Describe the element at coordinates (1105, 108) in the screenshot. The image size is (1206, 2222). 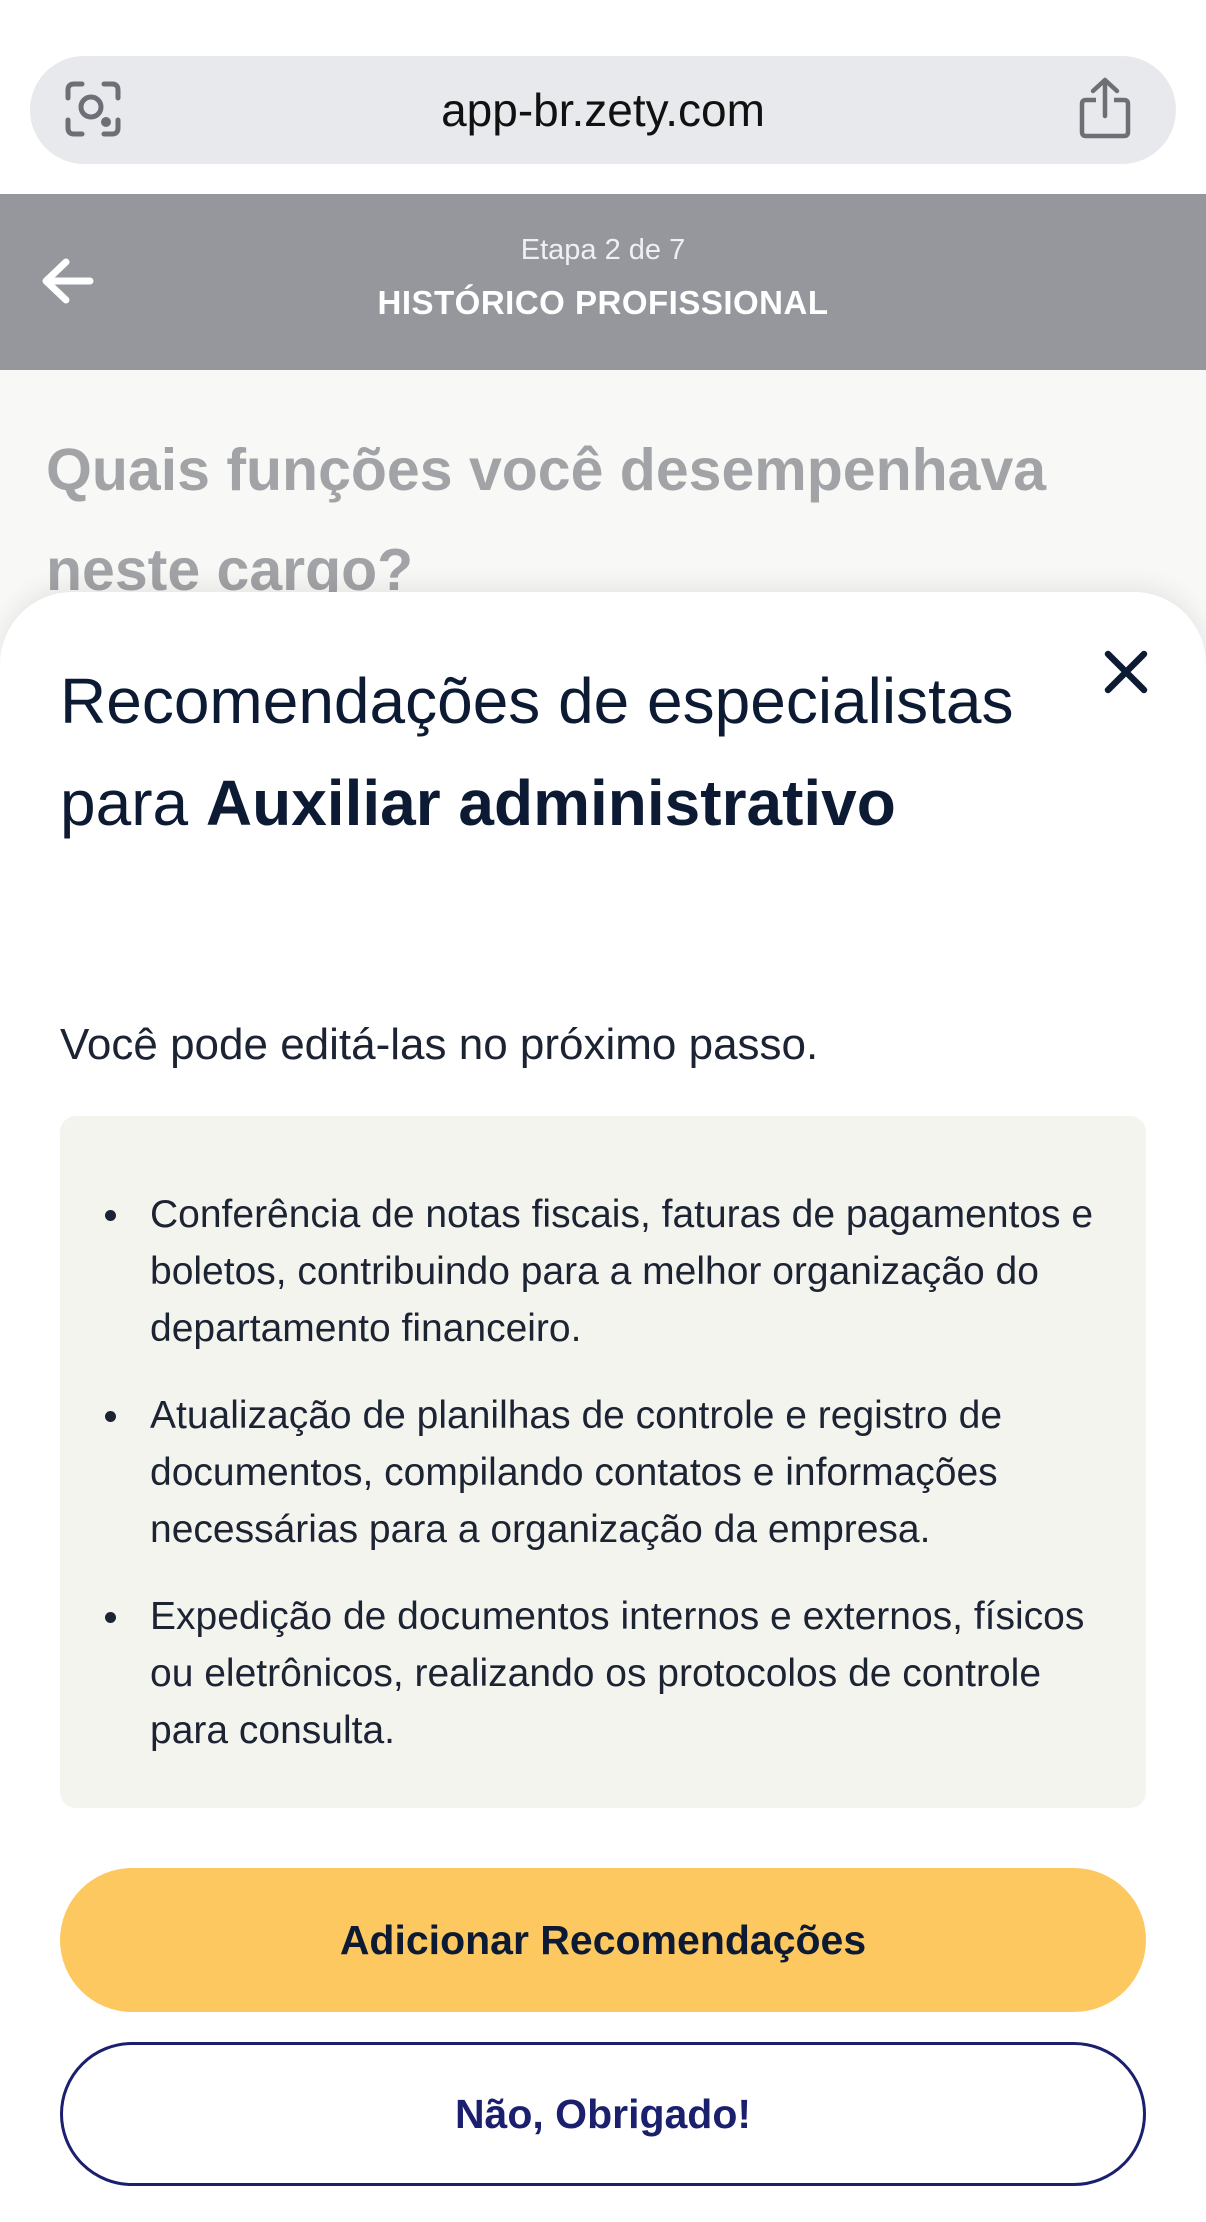
I see `share-icon` at that location.